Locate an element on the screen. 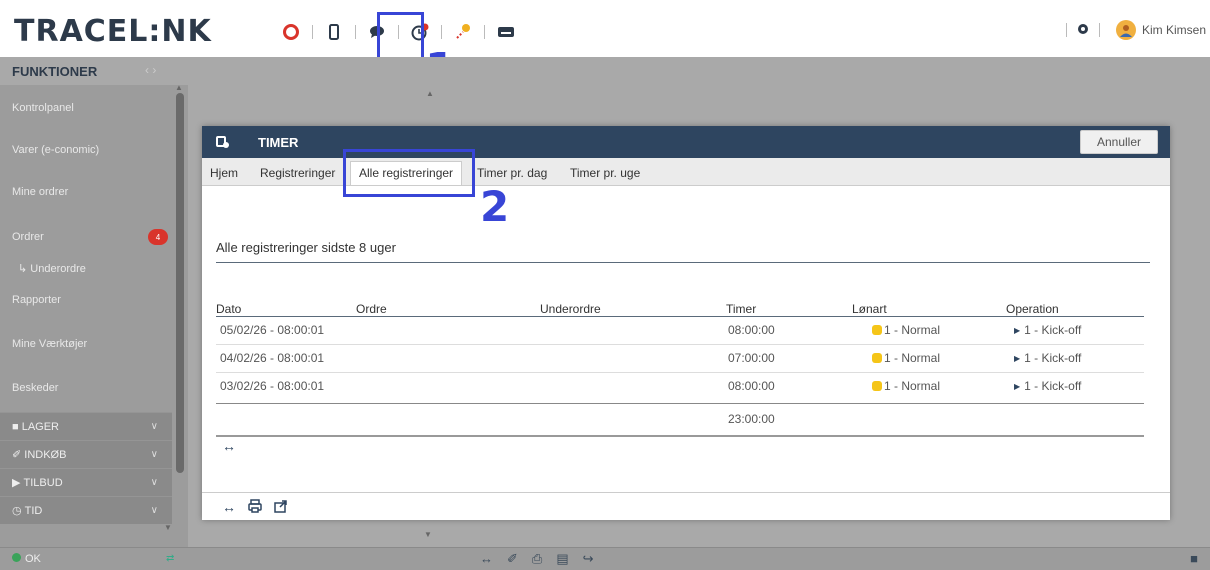  status-ok-icon is located at coordinates (16, 557).